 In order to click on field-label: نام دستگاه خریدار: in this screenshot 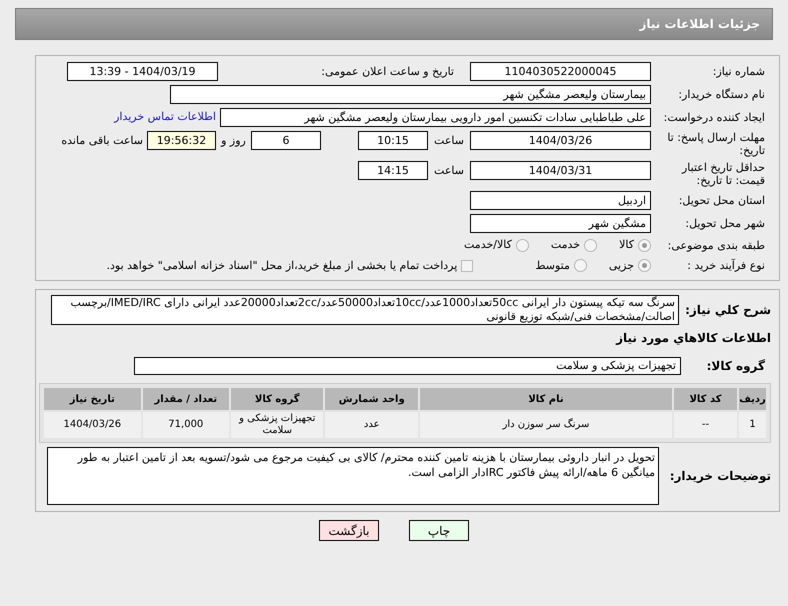, I will do `click(721, 94)`.